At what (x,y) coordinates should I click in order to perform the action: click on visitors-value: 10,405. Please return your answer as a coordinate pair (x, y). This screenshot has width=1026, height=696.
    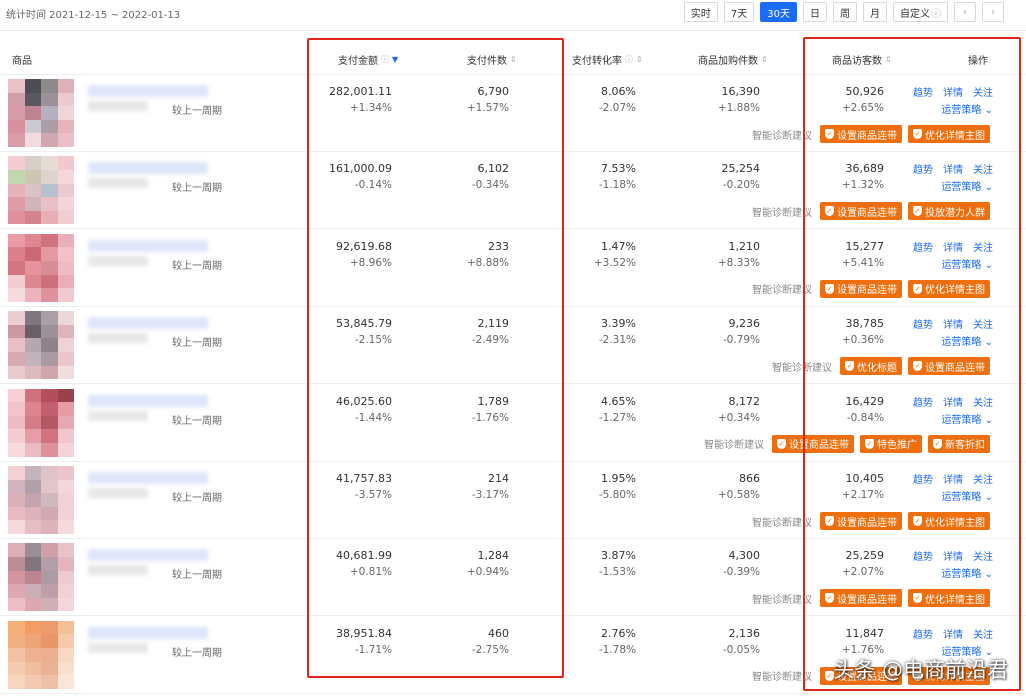
    Looking at the image, I should click on (865, 478).